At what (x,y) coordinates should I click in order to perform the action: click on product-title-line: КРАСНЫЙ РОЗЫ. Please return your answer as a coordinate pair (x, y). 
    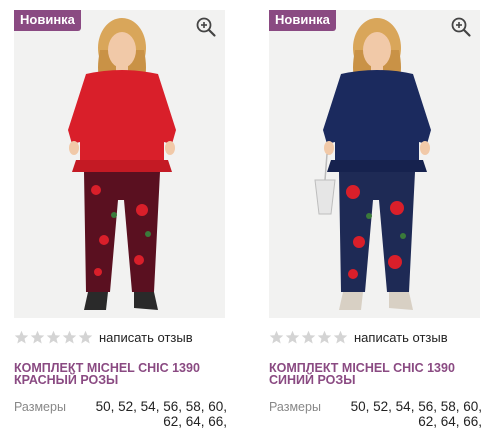
    Looking at the image, I should click on (66, 380).